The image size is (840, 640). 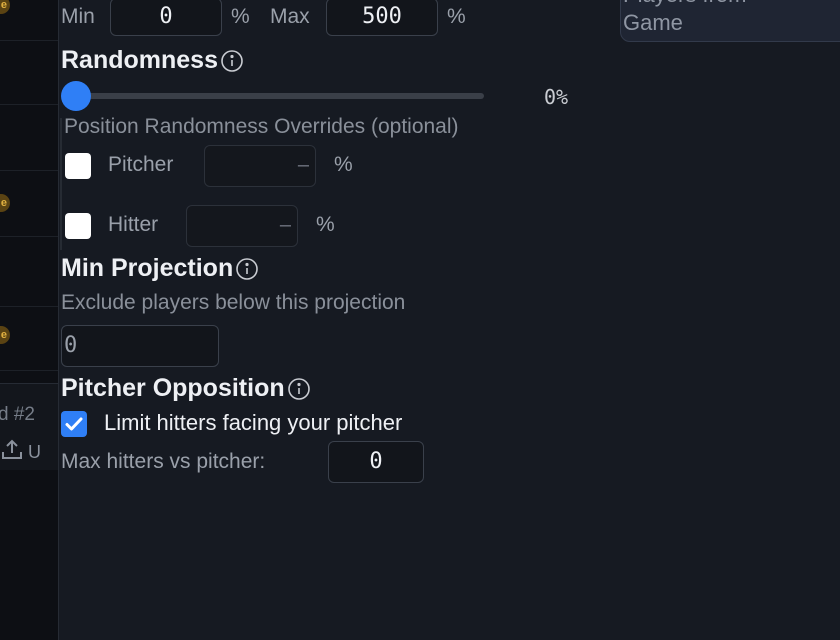 What do you see at coordinates (827, 2) in the screenshot?
I see `card-extra: m` at bounding box center [827, 2].